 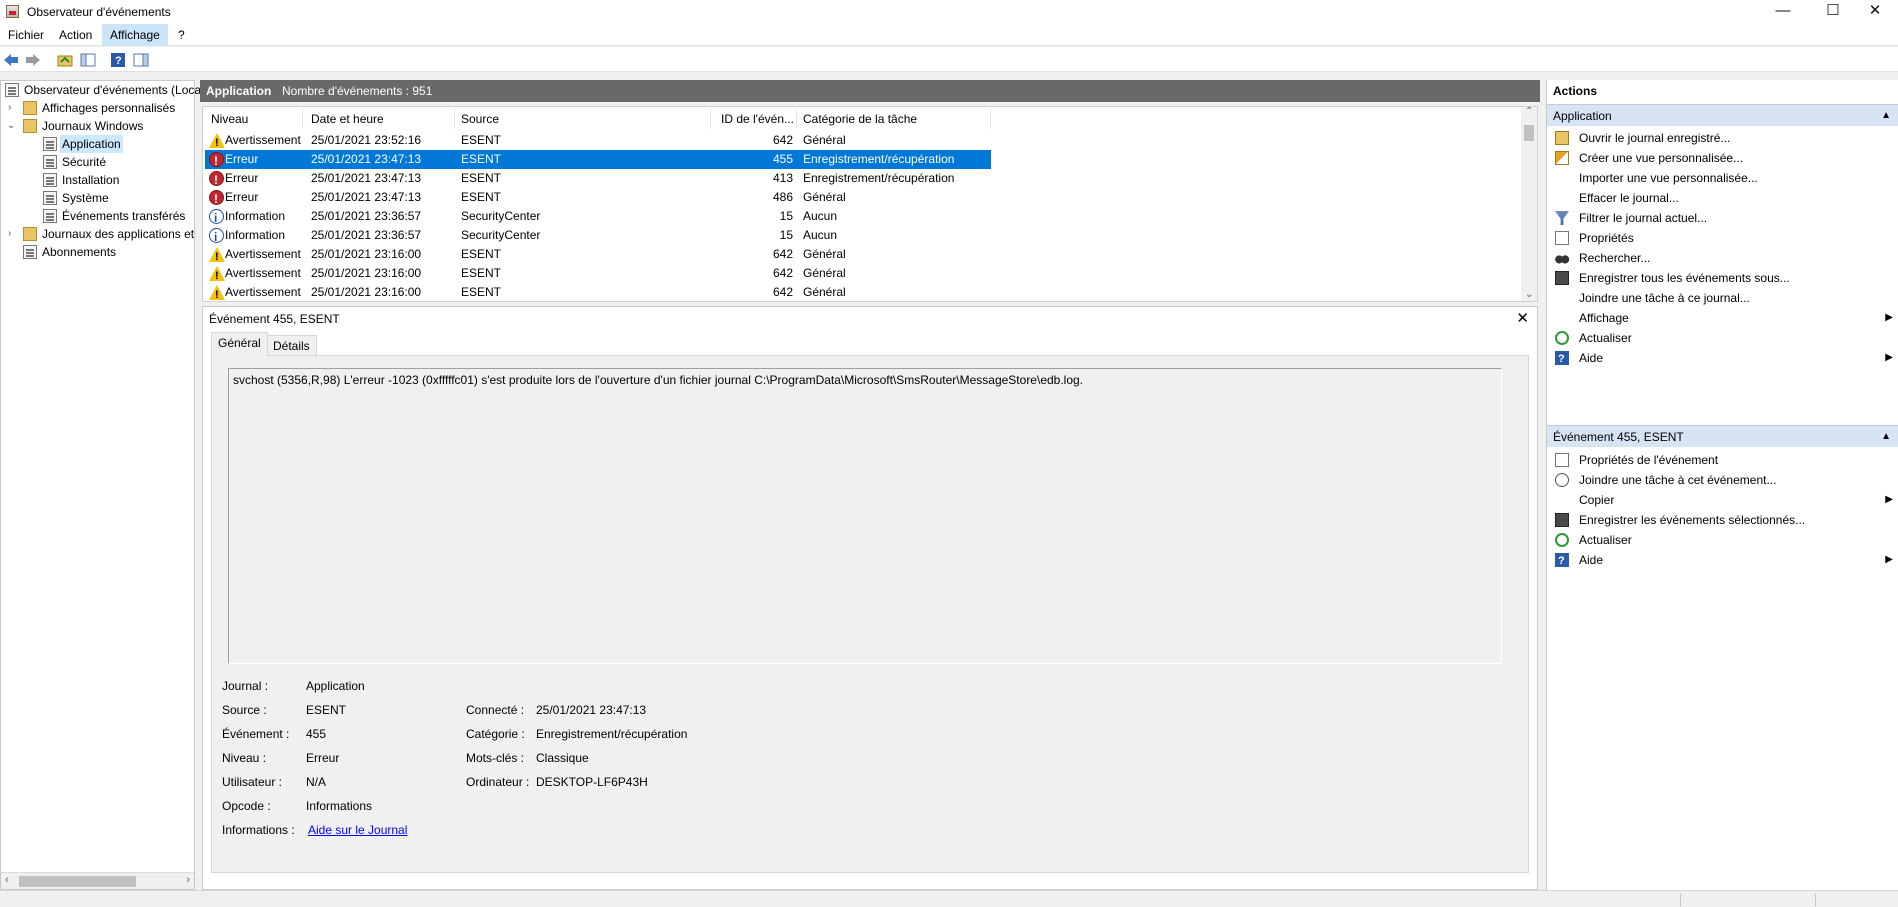 I want to click on help-icon: ?, so click(x=118, y=60).